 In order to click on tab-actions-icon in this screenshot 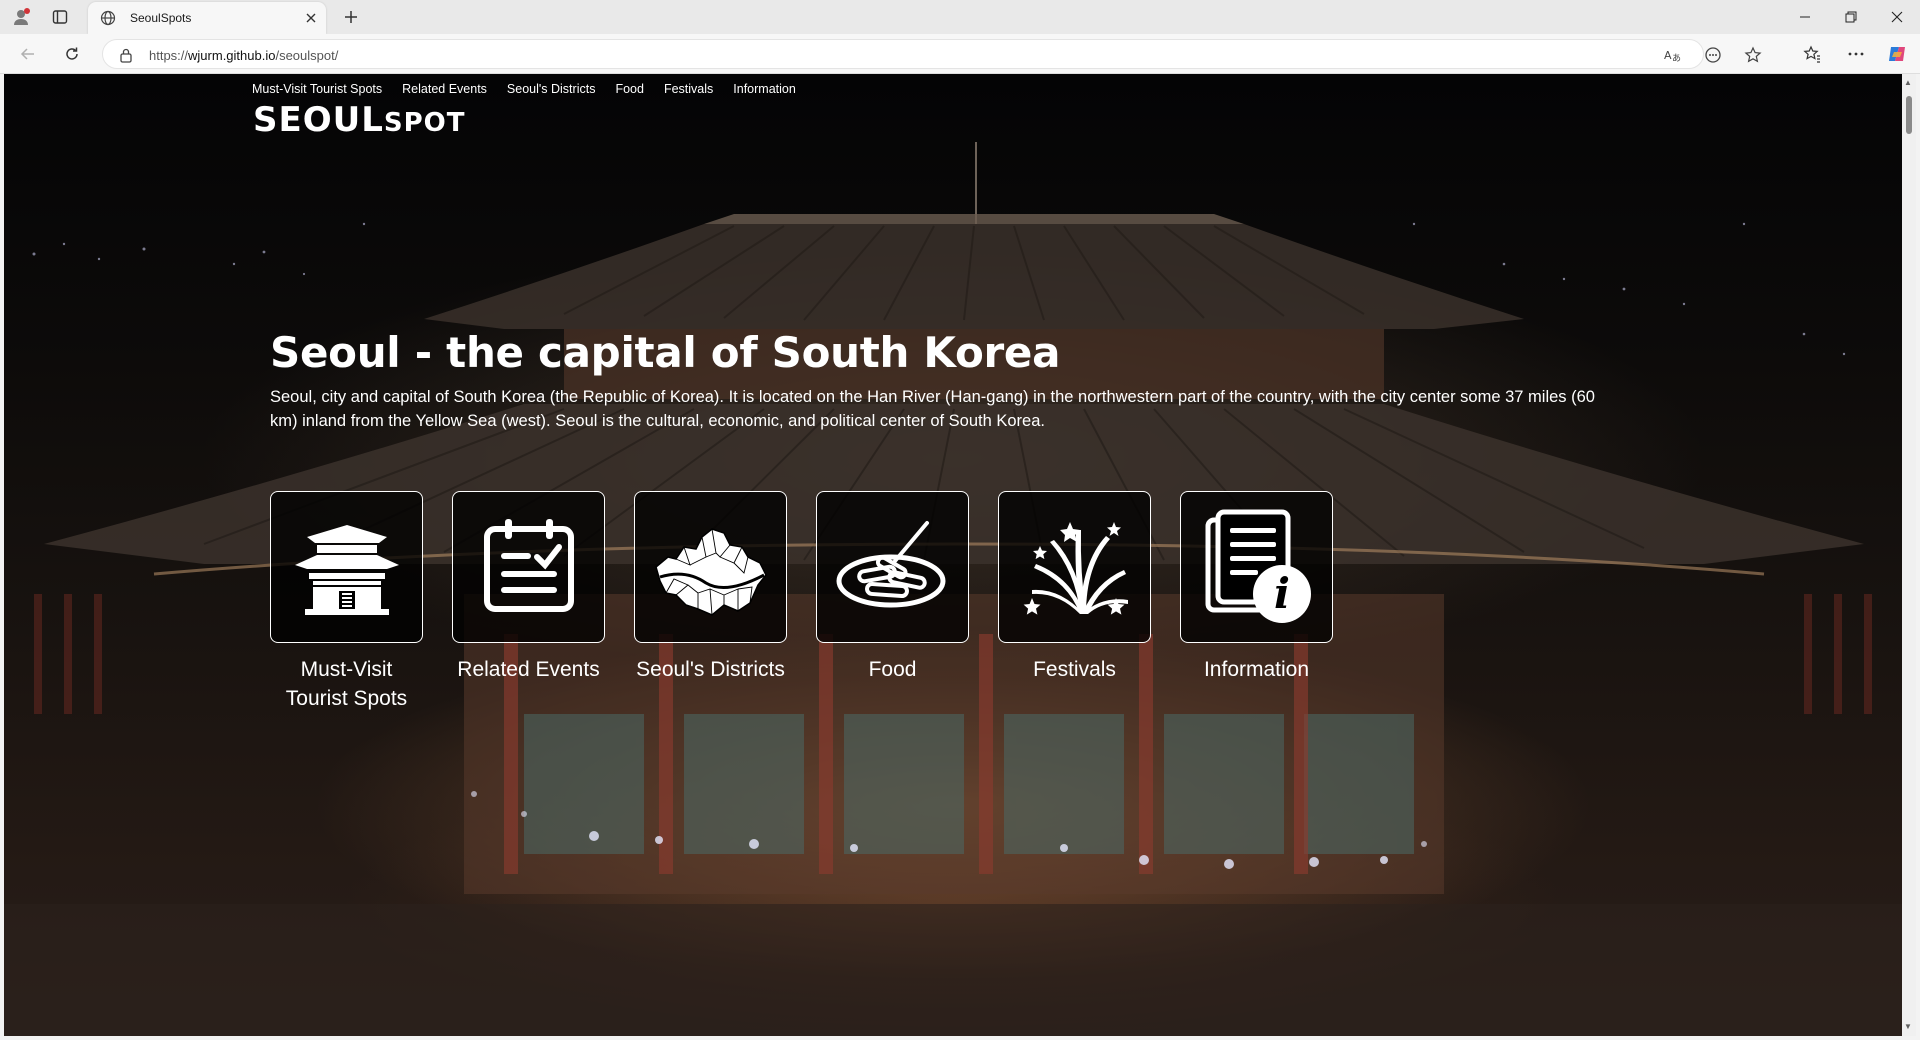, I will do `click(60, 17)`.